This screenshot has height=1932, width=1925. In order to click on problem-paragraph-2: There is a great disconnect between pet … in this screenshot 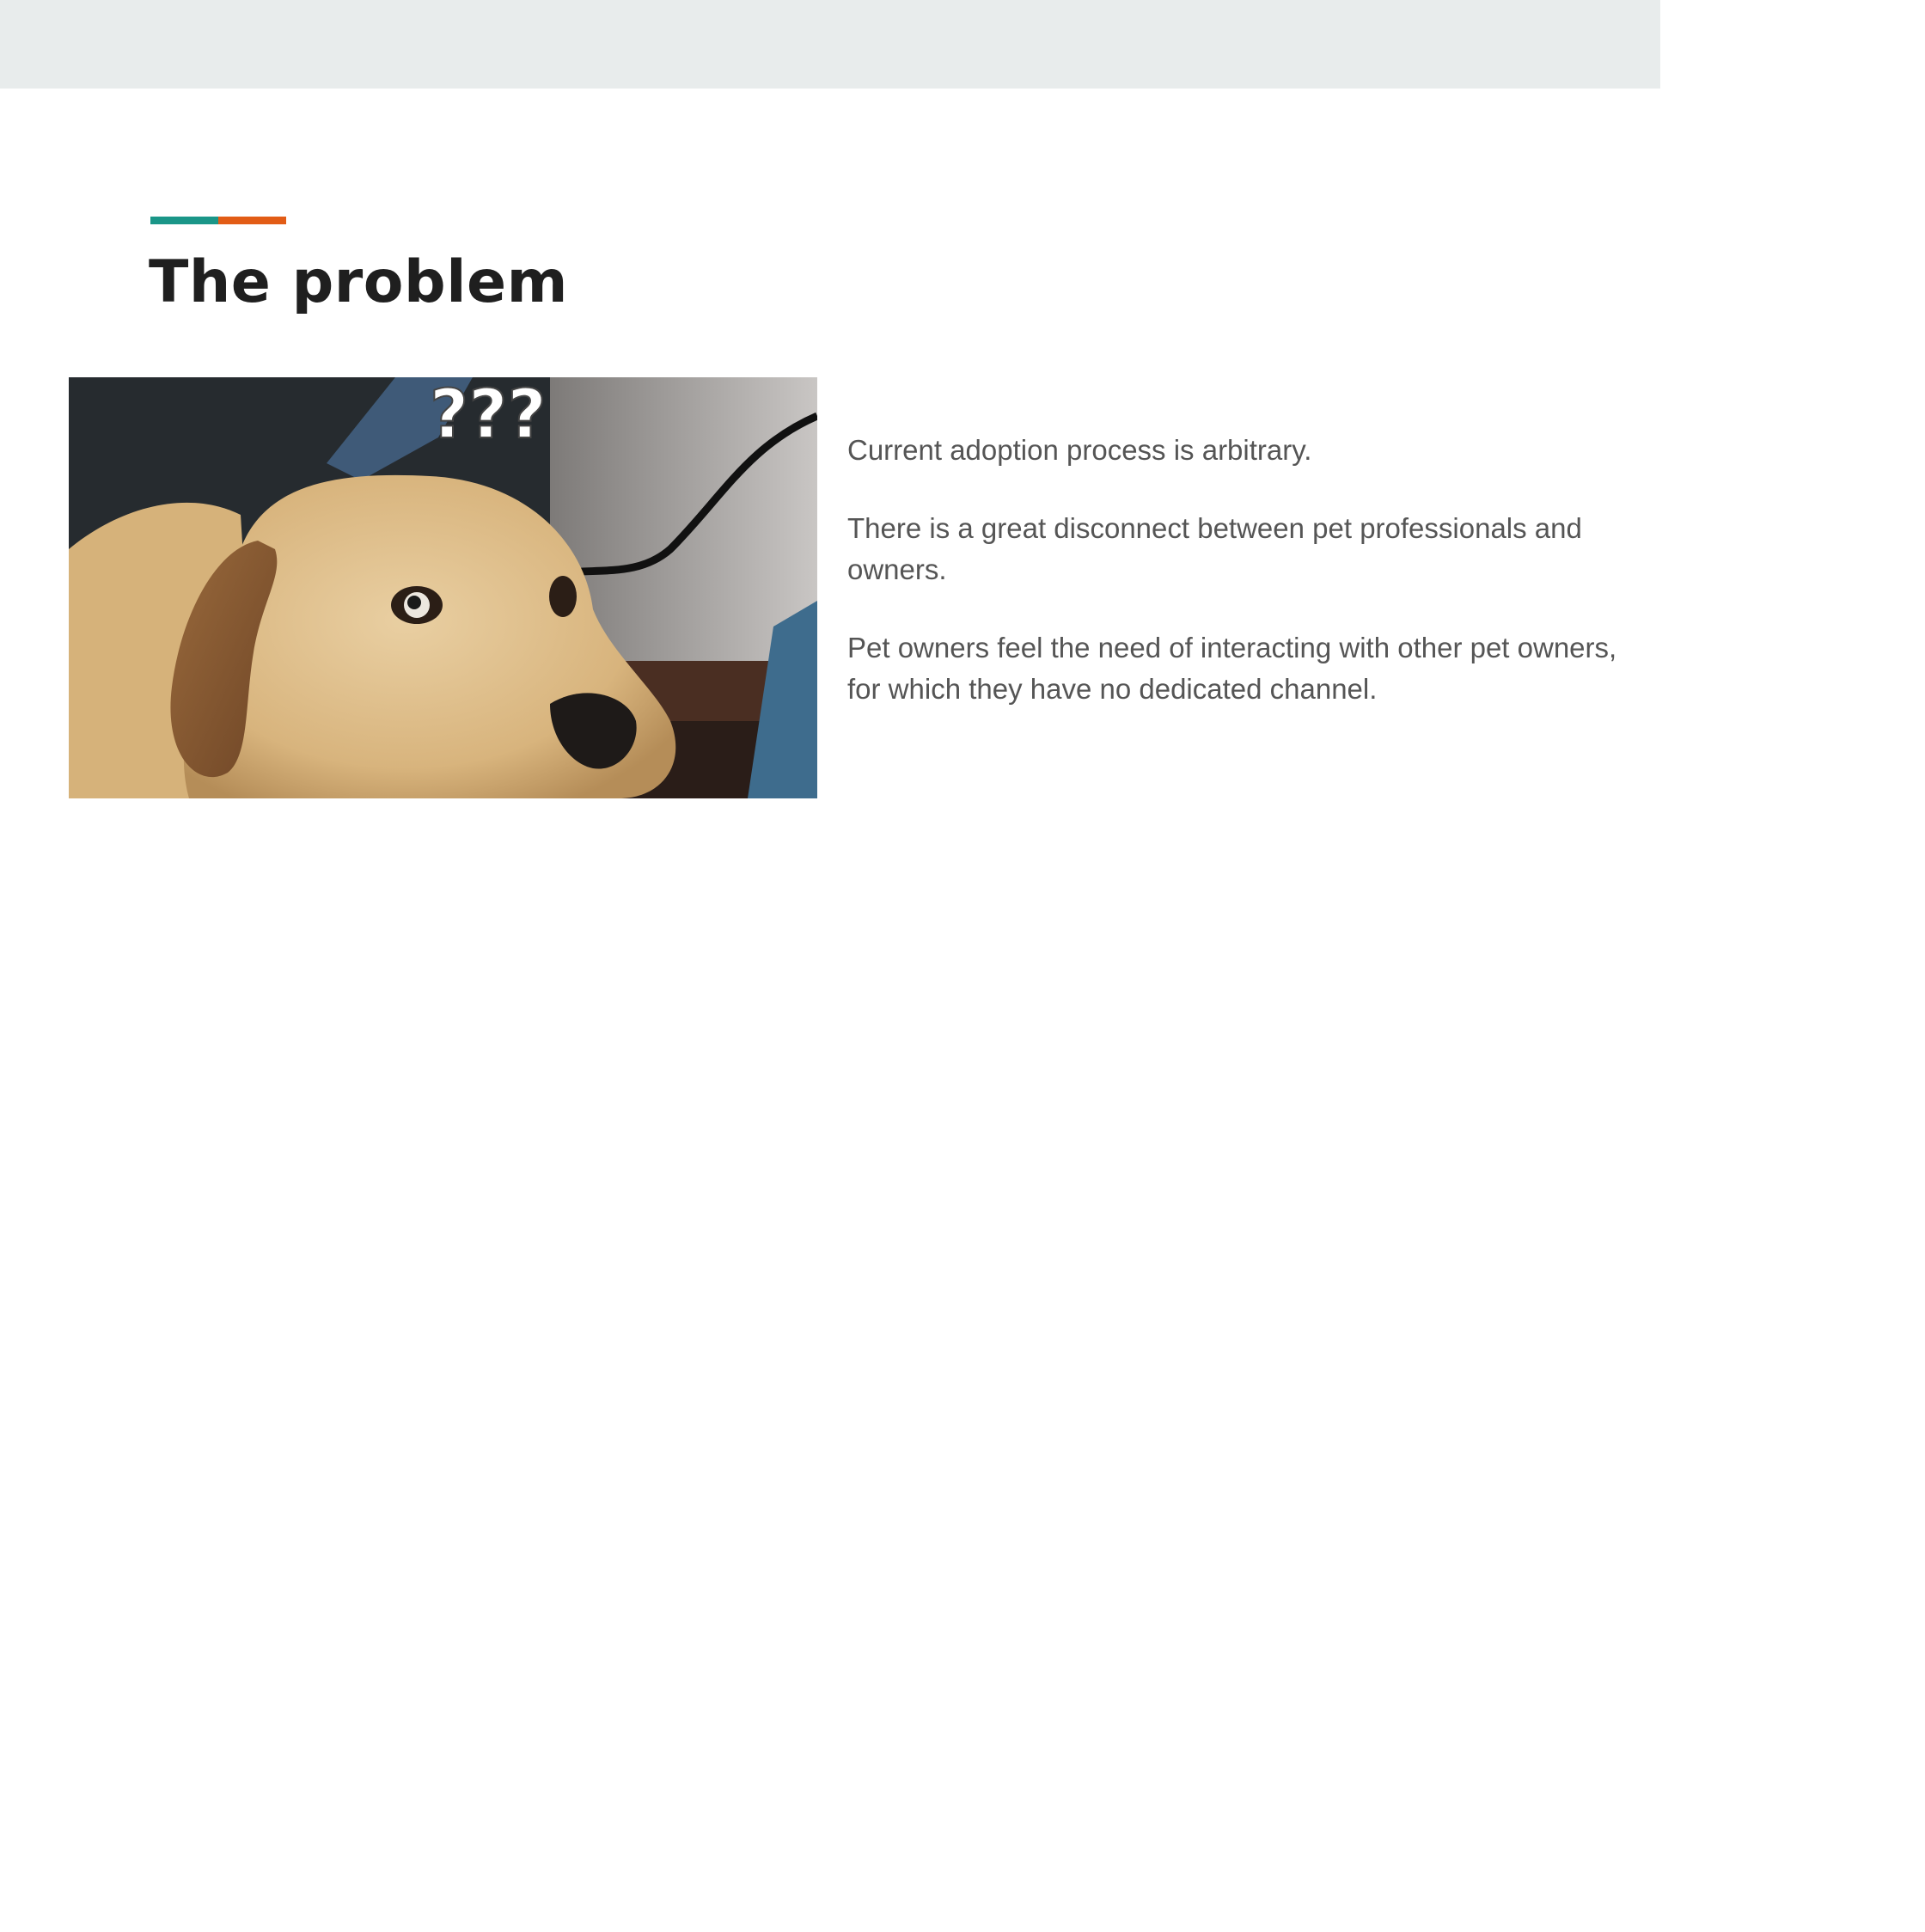, I will do `click(1214, 548)`.